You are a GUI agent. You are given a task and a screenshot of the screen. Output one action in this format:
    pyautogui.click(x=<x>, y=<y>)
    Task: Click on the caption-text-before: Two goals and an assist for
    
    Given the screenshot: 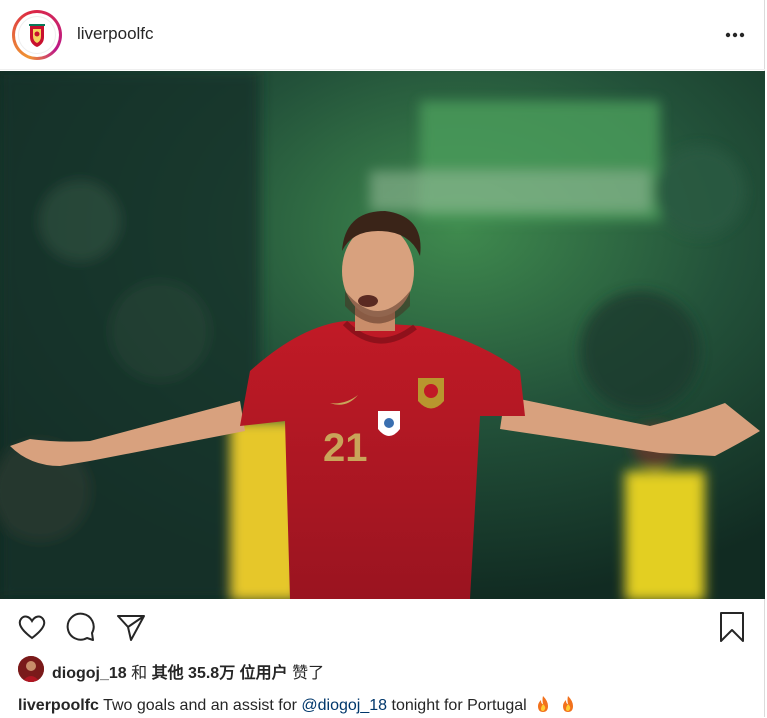 What is the action you would take?
    pyautogui.click(x=200, y=705)
    